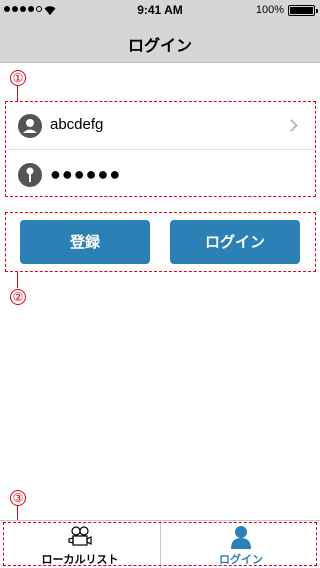  I want to click on chevron-right-icon, so click(291, 125).